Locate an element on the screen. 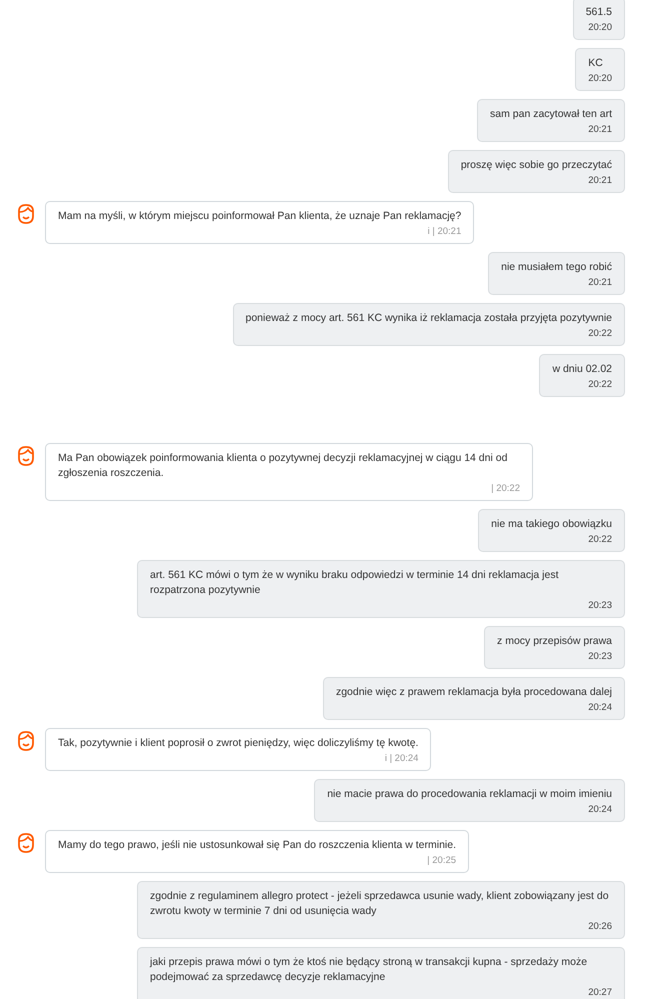  message-time: 20:27 is located at coordinates (599, 992).